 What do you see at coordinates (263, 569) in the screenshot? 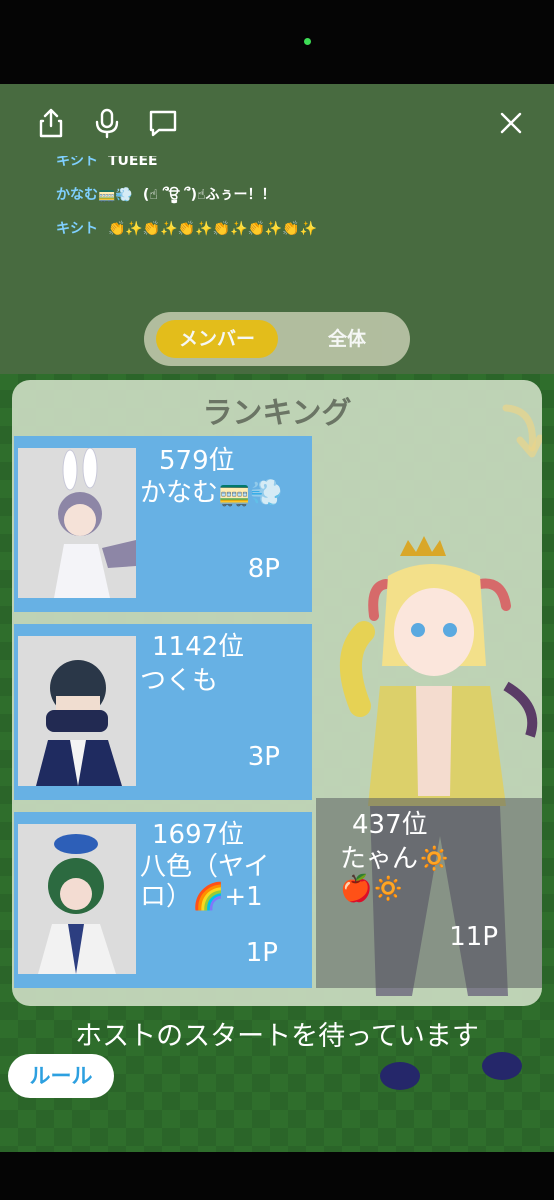
I see `player-points: 8P` at bounding box center [263, 569].